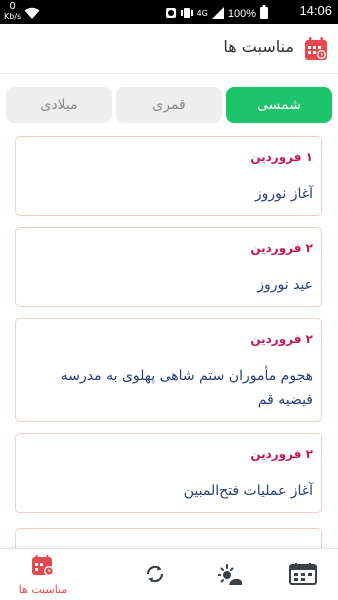  I want to click on app-header: مناسبت ها, so click(169, 49).